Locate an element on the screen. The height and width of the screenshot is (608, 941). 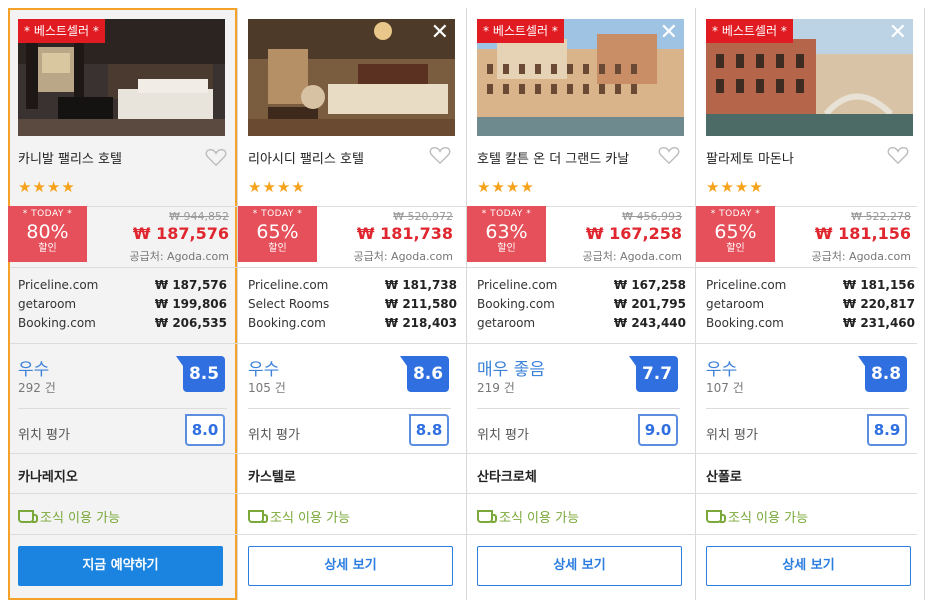
hotel-name: 리아시디 팰리스 호텔 is located at coordinates (306, 157).